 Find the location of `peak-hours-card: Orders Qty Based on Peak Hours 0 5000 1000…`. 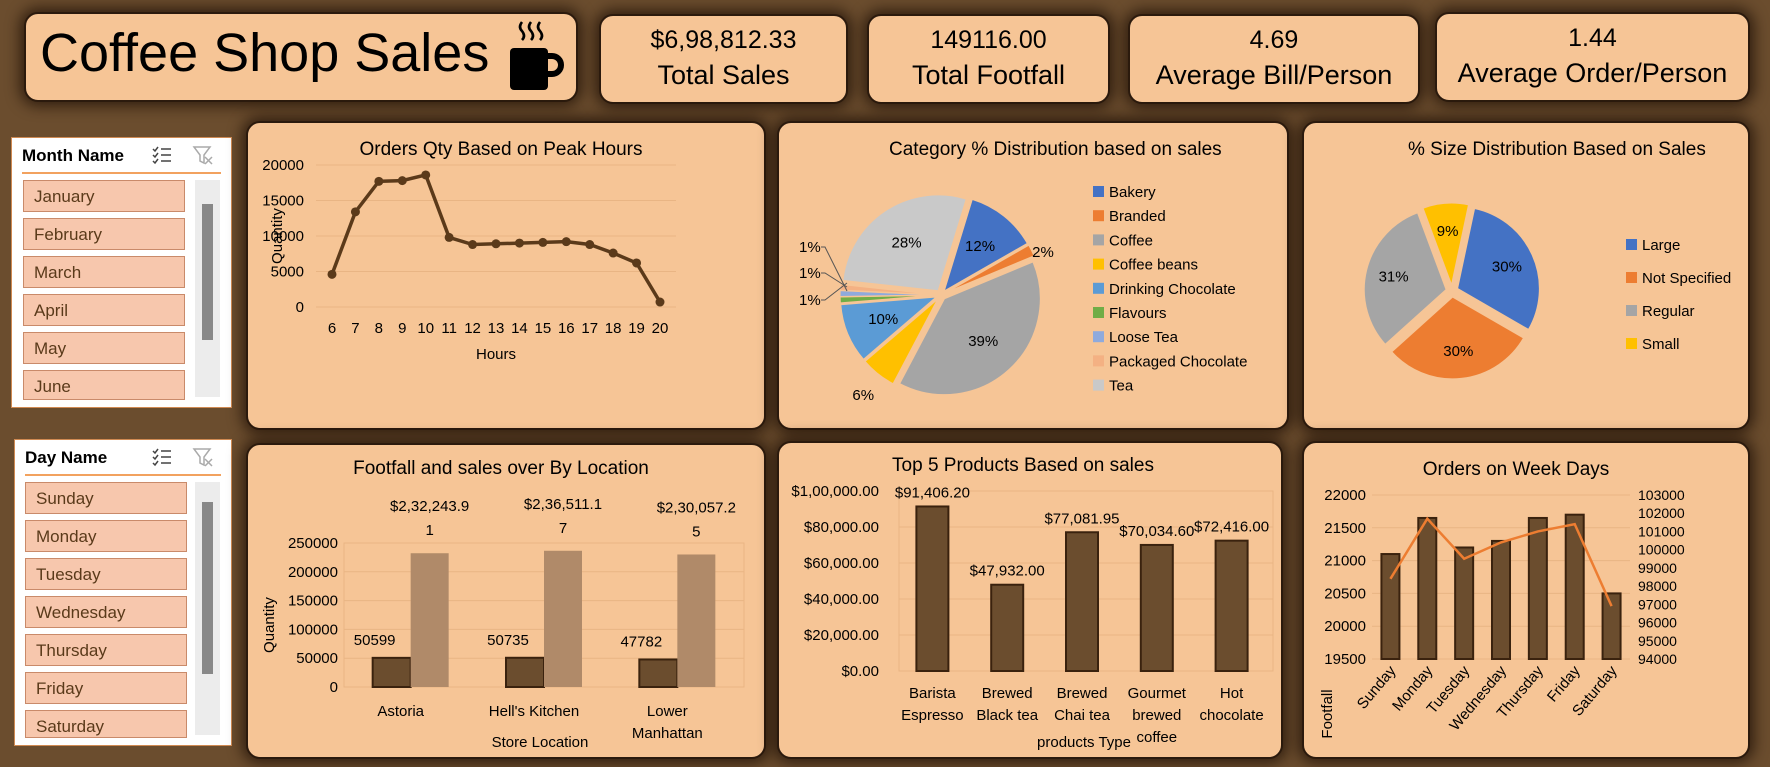

peak-hours-card: Orders Qty Based on Peak Hours 0 5000 1000… is located at coordinates (506, 275).